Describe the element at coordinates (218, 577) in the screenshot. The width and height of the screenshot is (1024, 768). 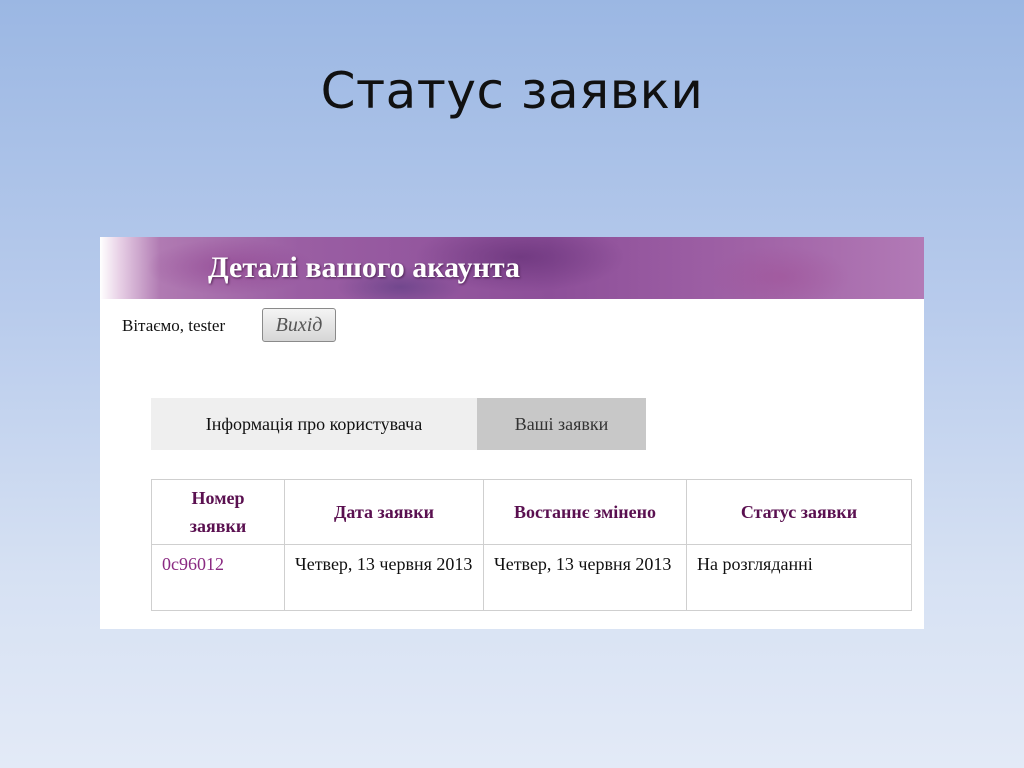
I see `request-number-cell: 0c96012` at that location.